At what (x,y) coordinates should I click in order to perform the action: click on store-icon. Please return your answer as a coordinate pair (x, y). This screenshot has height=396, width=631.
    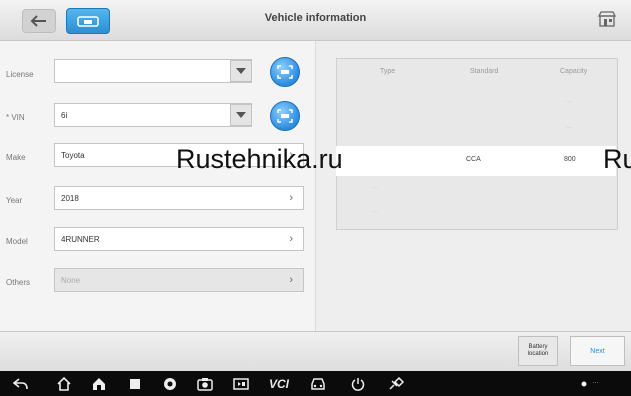
    Looking at the image, I should click on (607, 19).